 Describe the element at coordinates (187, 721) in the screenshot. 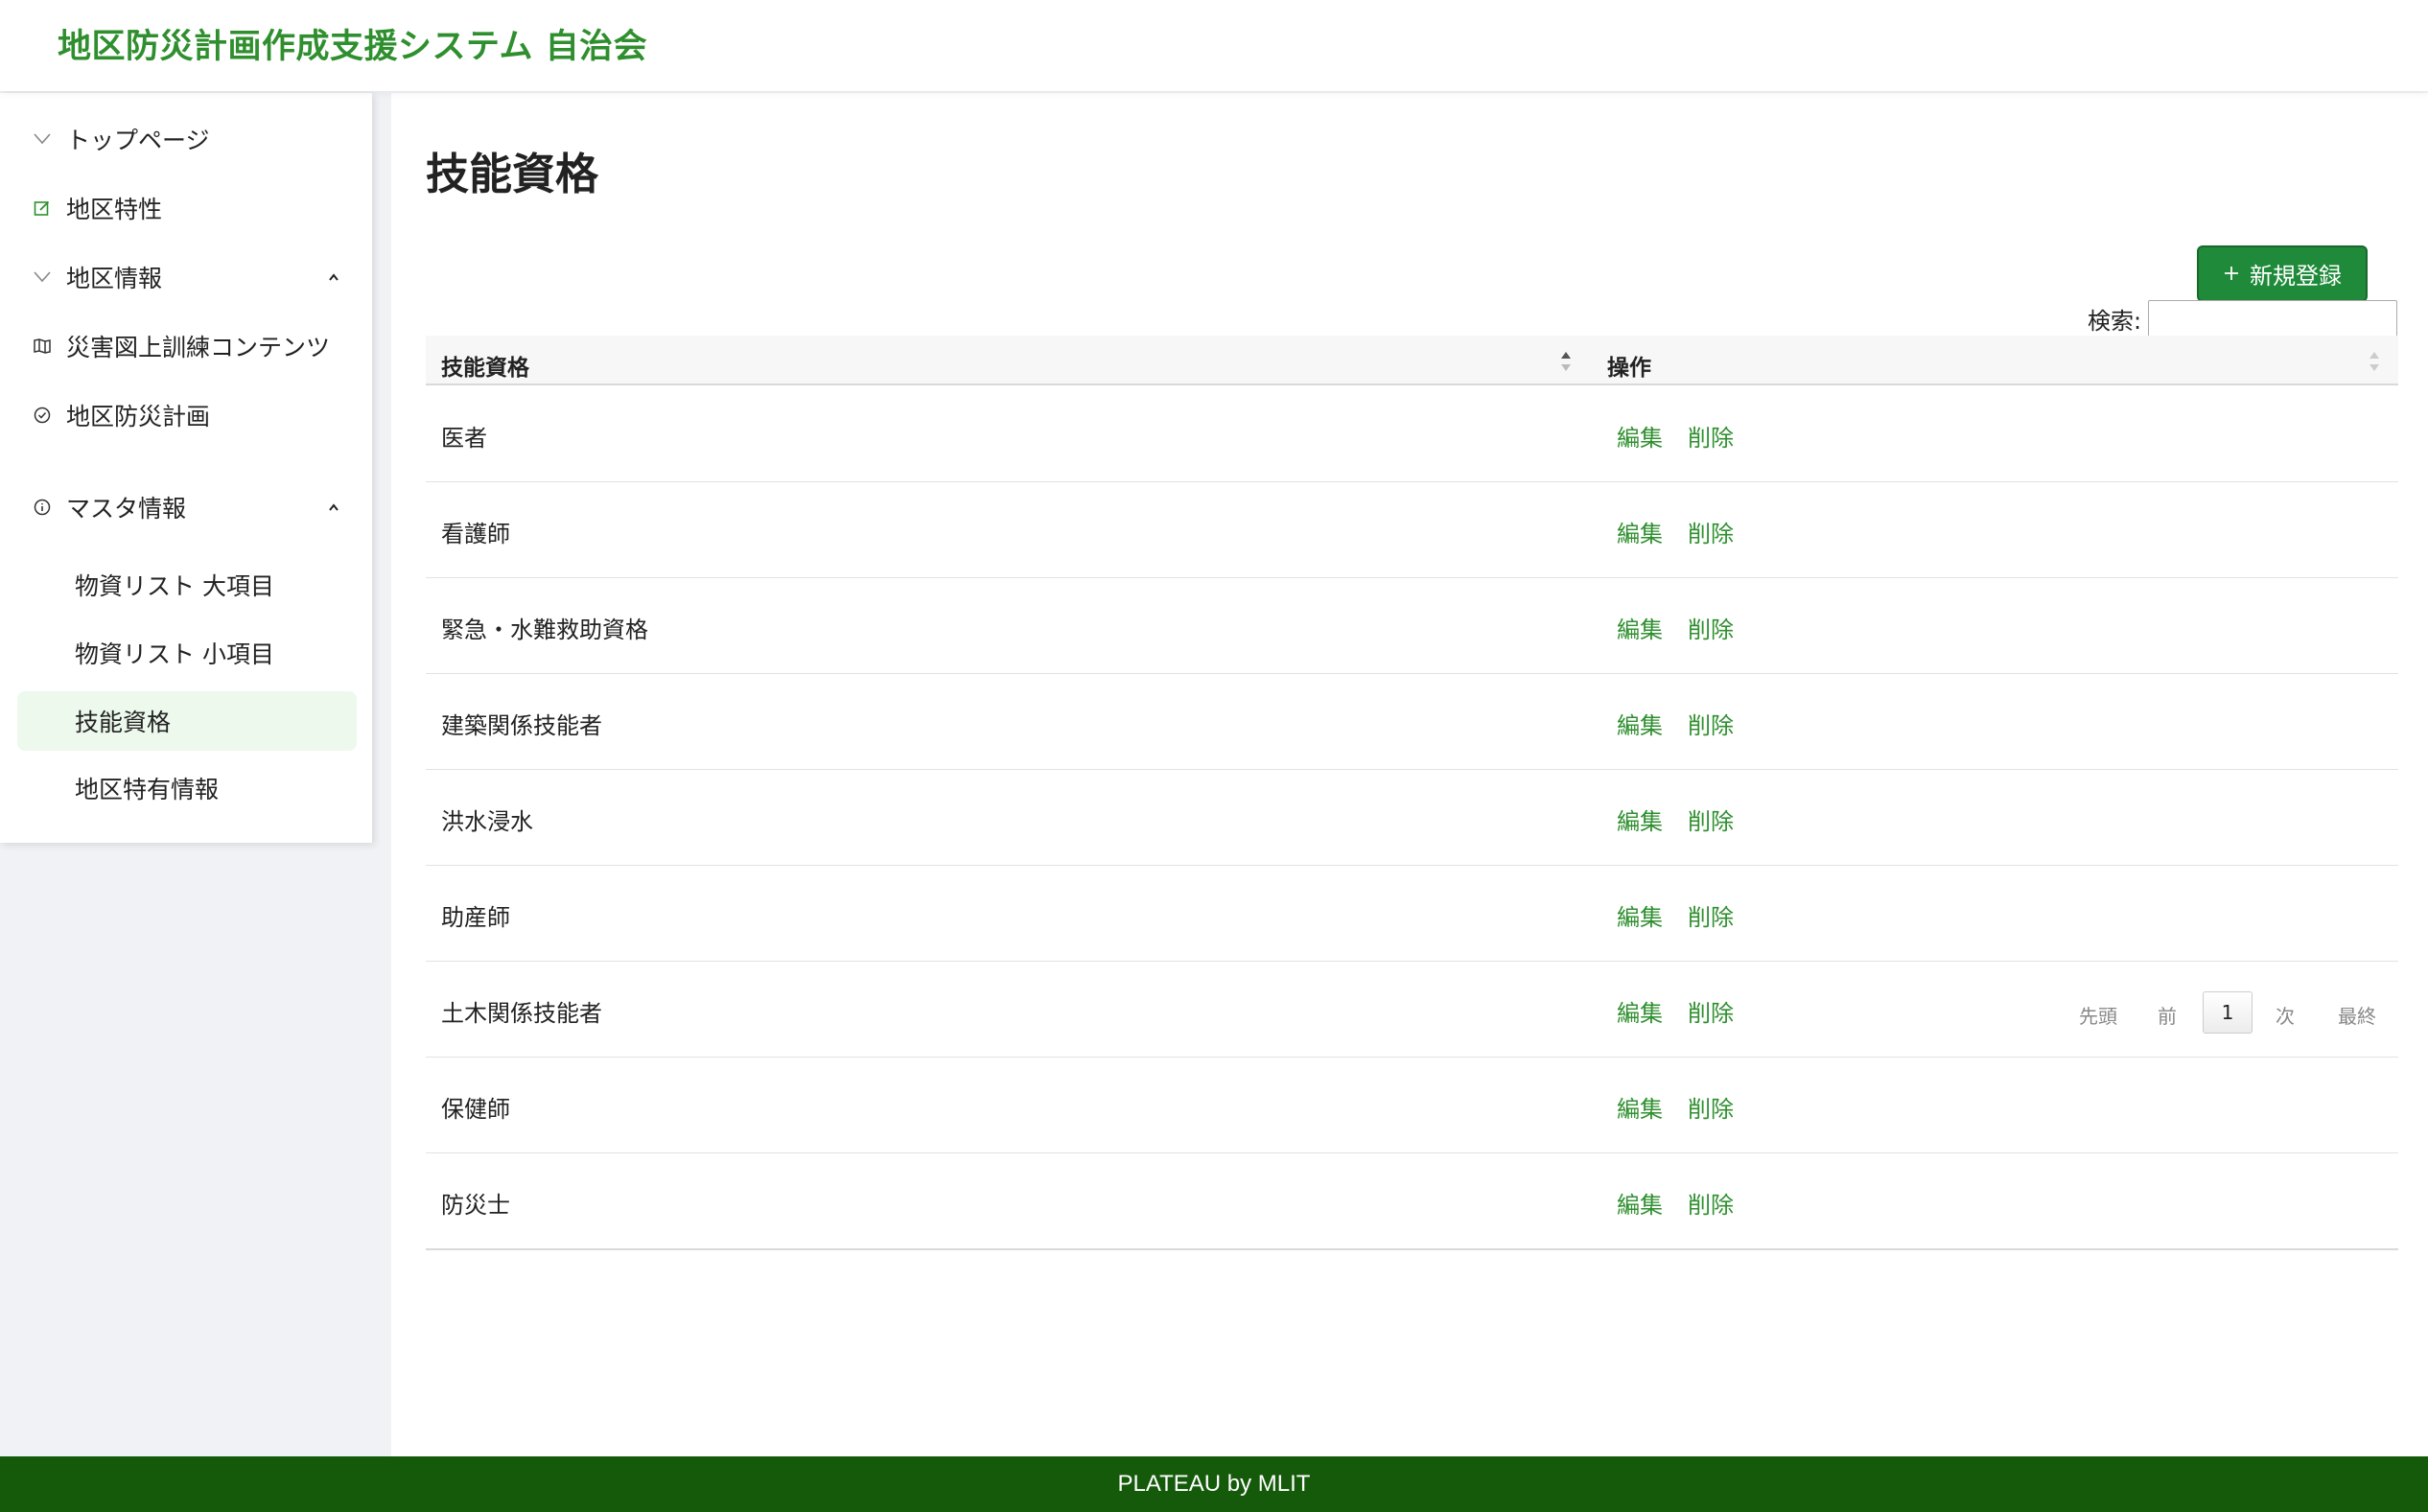

I see `sidebar-subitem-skills: 技能資格` at that location.